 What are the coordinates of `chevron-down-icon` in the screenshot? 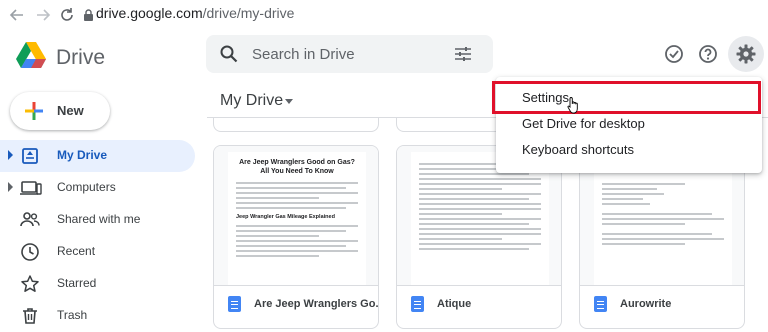 It's located at (289, 101).